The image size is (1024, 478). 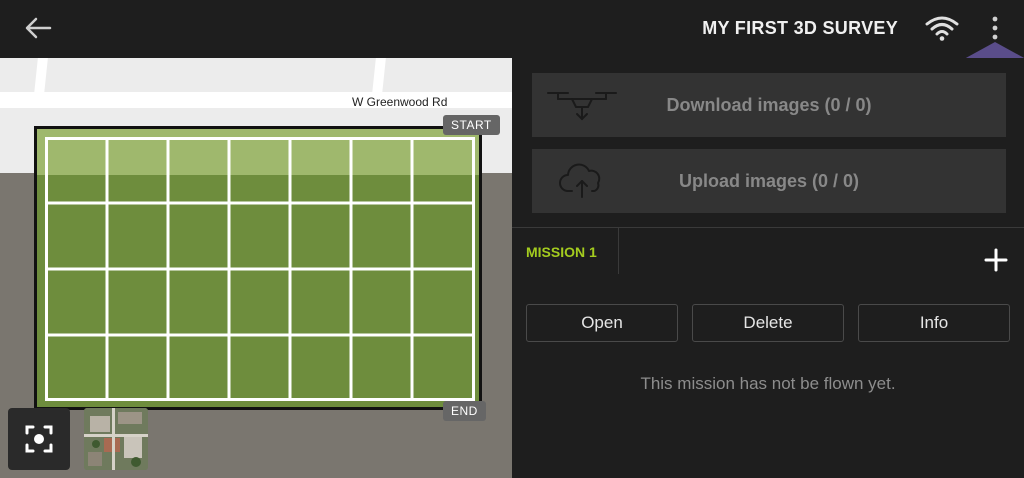 What do you see at coordinates (471, 125) in the screenshot?
I see `start-marker-label: START` at bounding box center [471, 125].